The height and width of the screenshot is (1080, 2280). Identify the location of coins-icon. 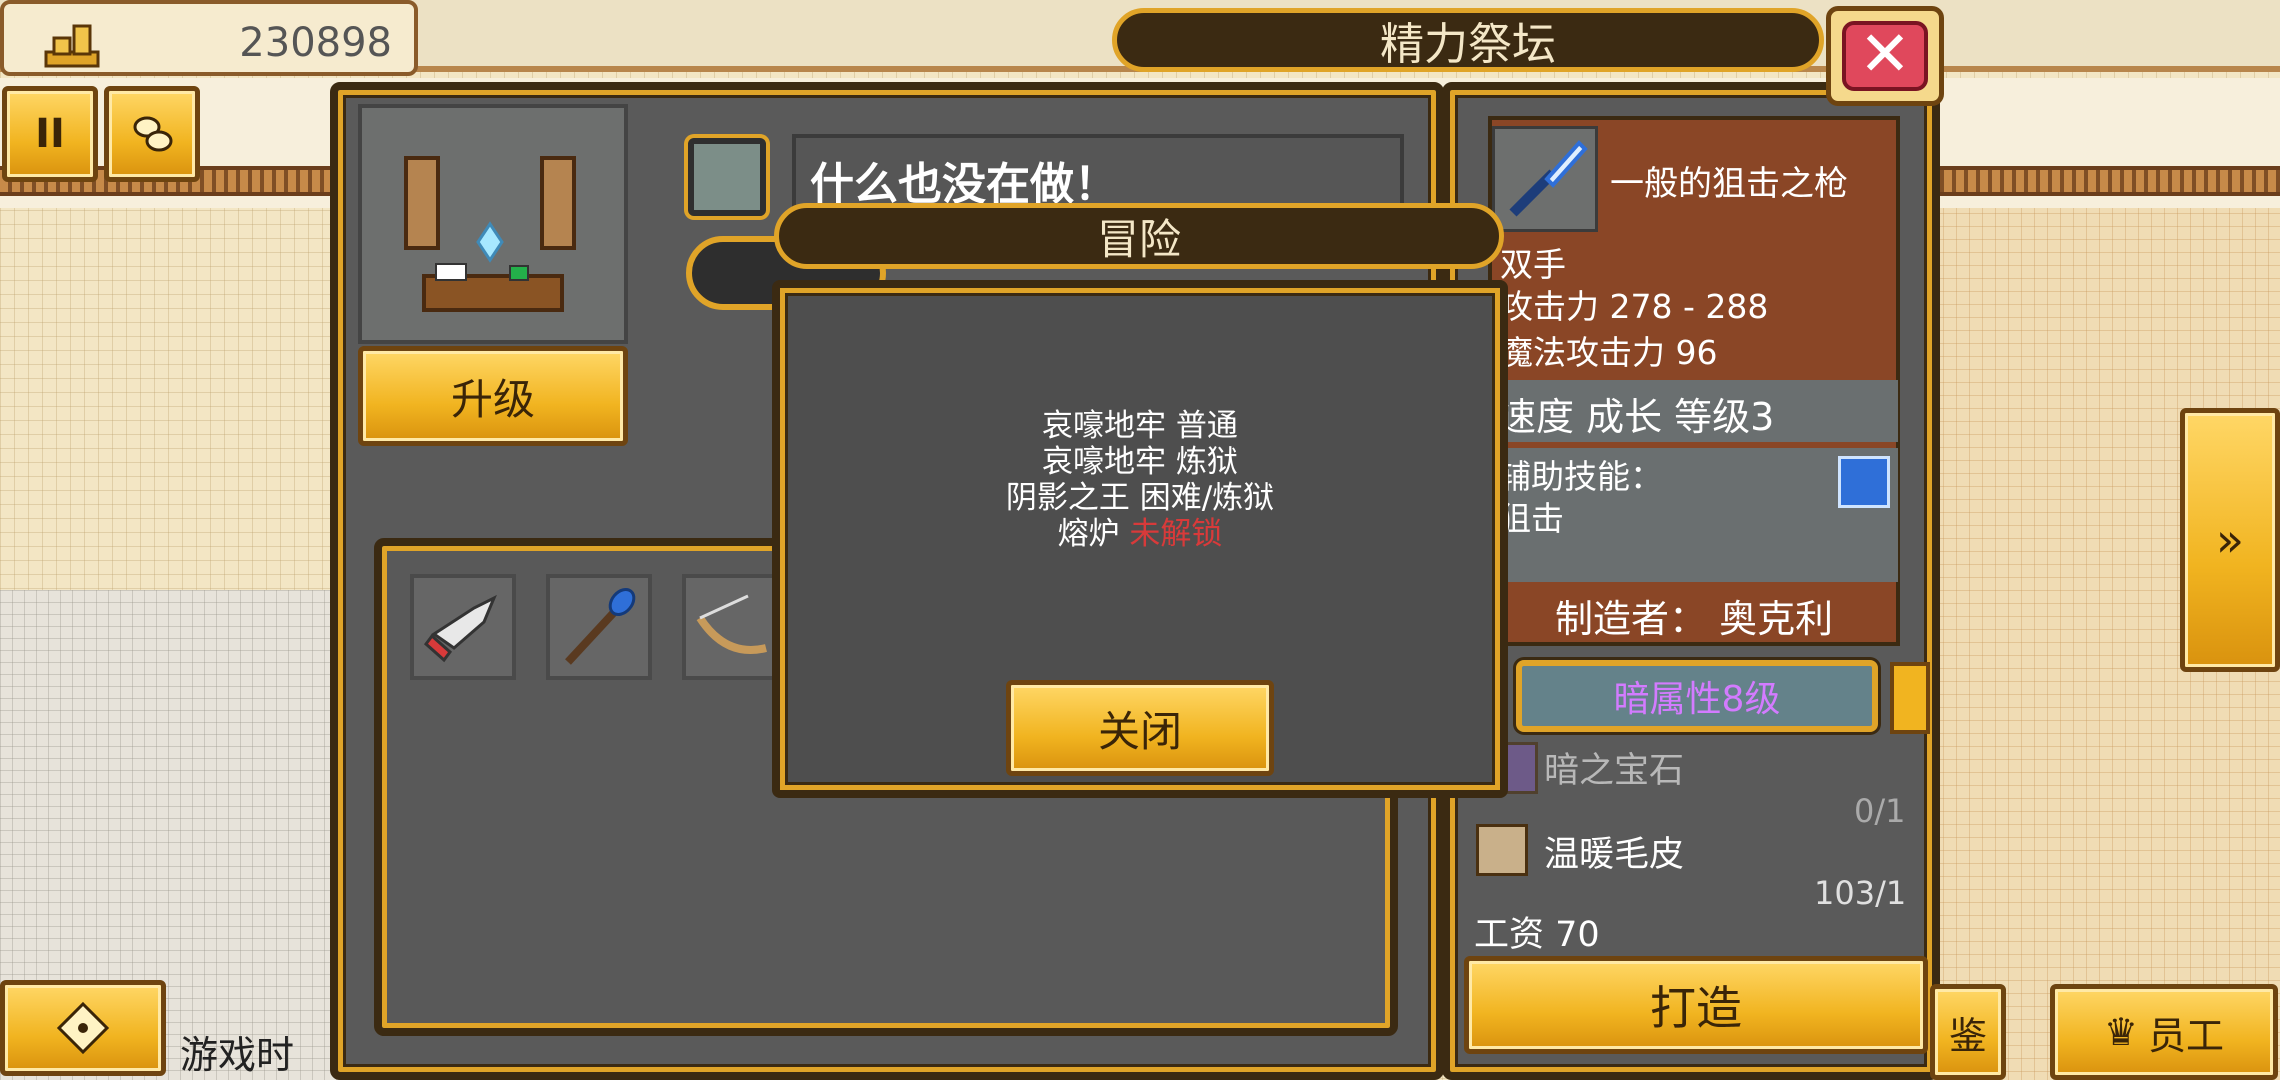
(153, 134).